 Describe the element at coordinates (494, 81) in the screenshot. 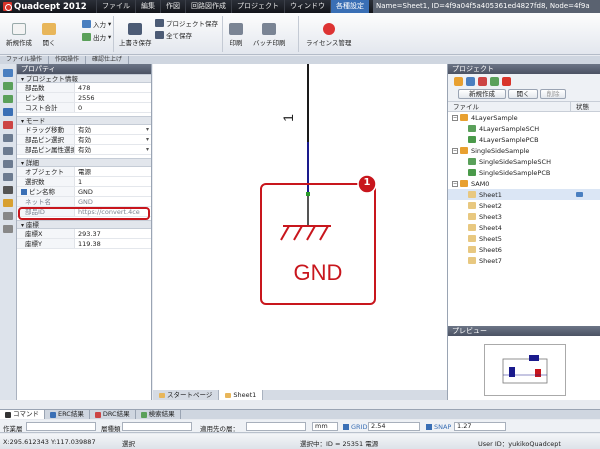

I see `project-refresh-icon` at that location.